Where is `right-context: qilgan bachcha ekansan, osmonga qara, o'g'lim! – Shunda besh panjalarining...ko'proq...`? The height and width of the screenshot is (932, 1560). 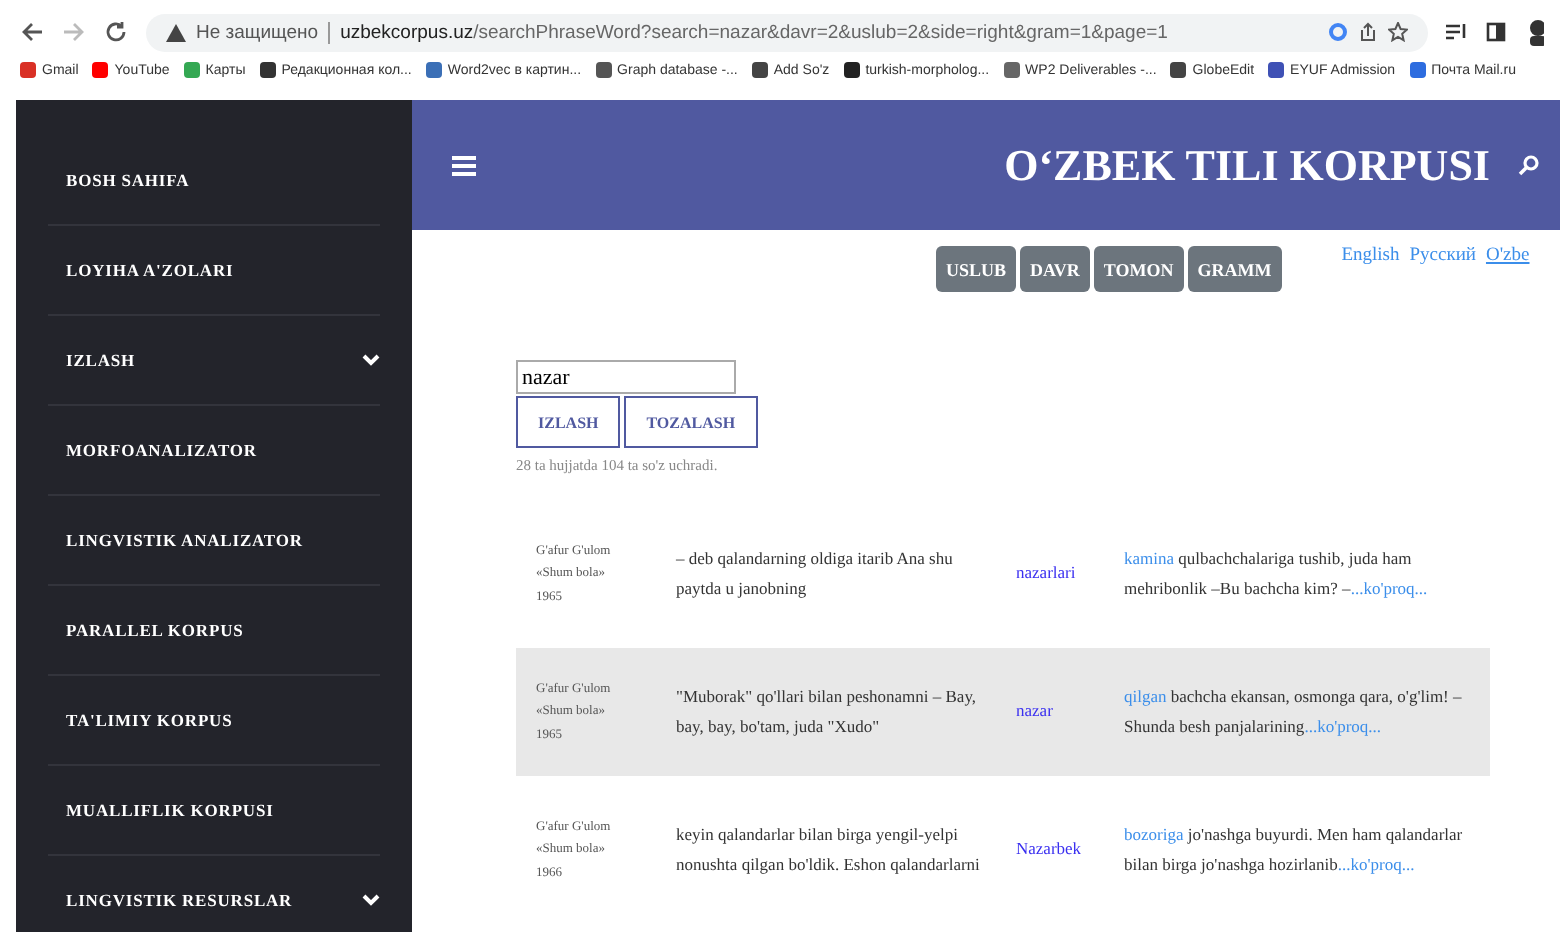
right-context: qilgan bachcha ekansan, osmonga qara, o'g'lim! – Shunda besh panjalarining...ko'proq... is located at coordinates (1294, 711).